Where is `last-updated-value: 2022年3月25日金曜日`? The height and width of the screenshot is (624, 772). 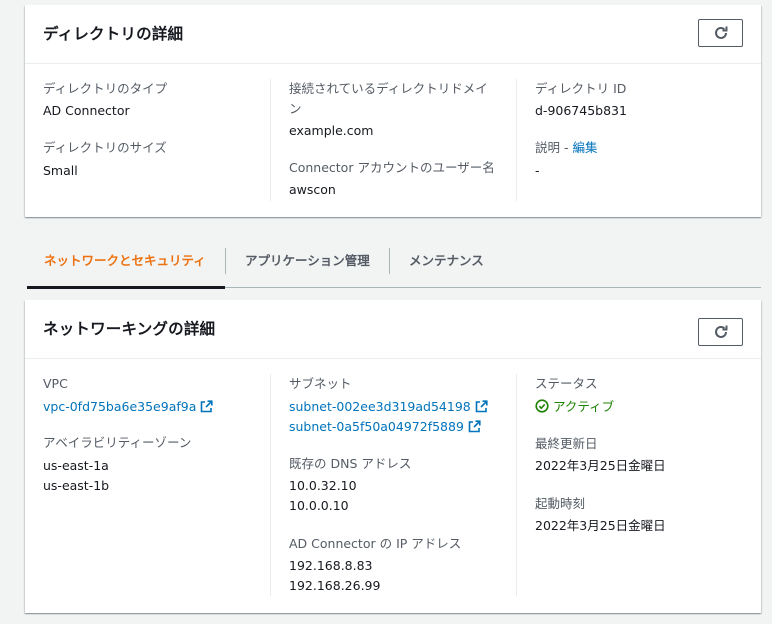
last-updated-value: 2022年3月25日金曜日 is located at coordinates (600, 465).